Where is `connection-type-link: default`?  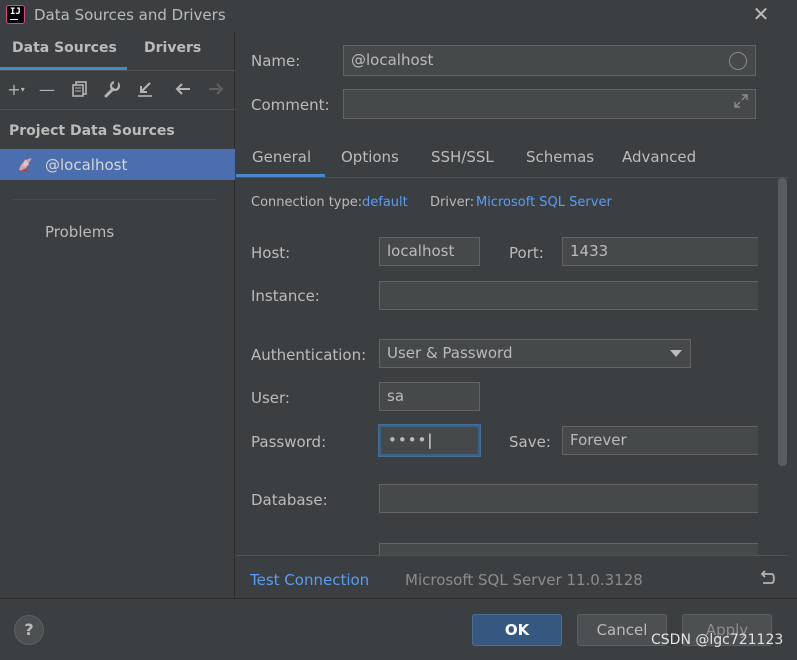
connection-type-link: default is located at coordinates (385, 202).